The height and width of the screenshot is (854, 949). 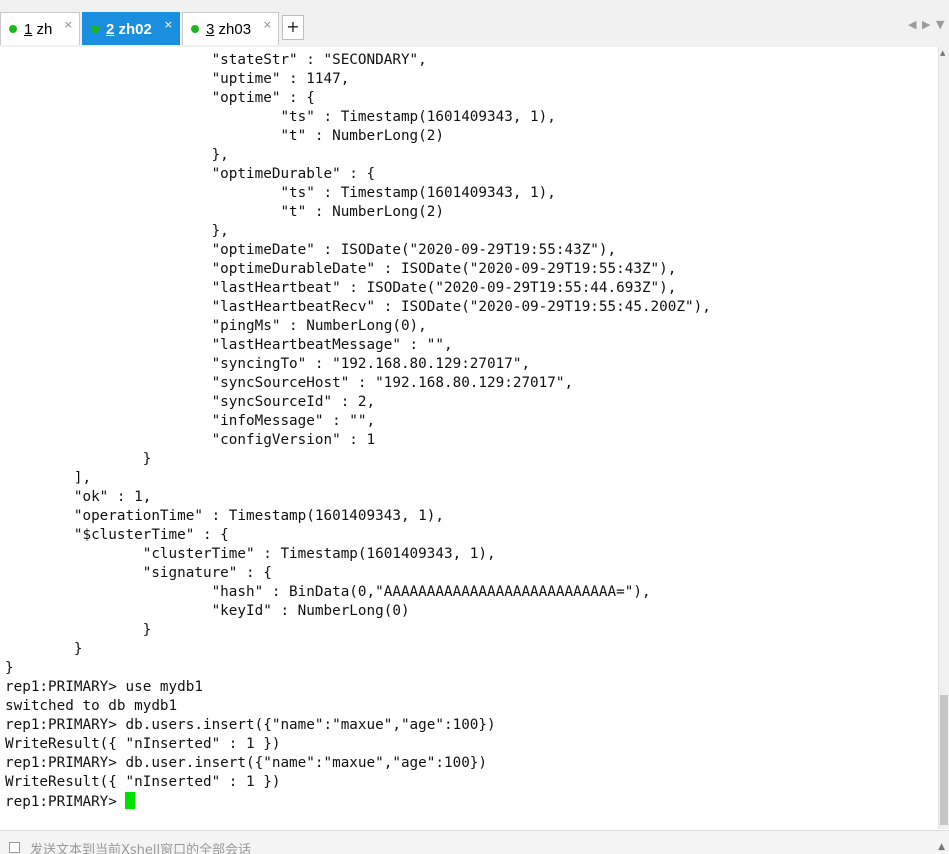 I want to click on terminal-line: ],, so click(x=48, y=478).